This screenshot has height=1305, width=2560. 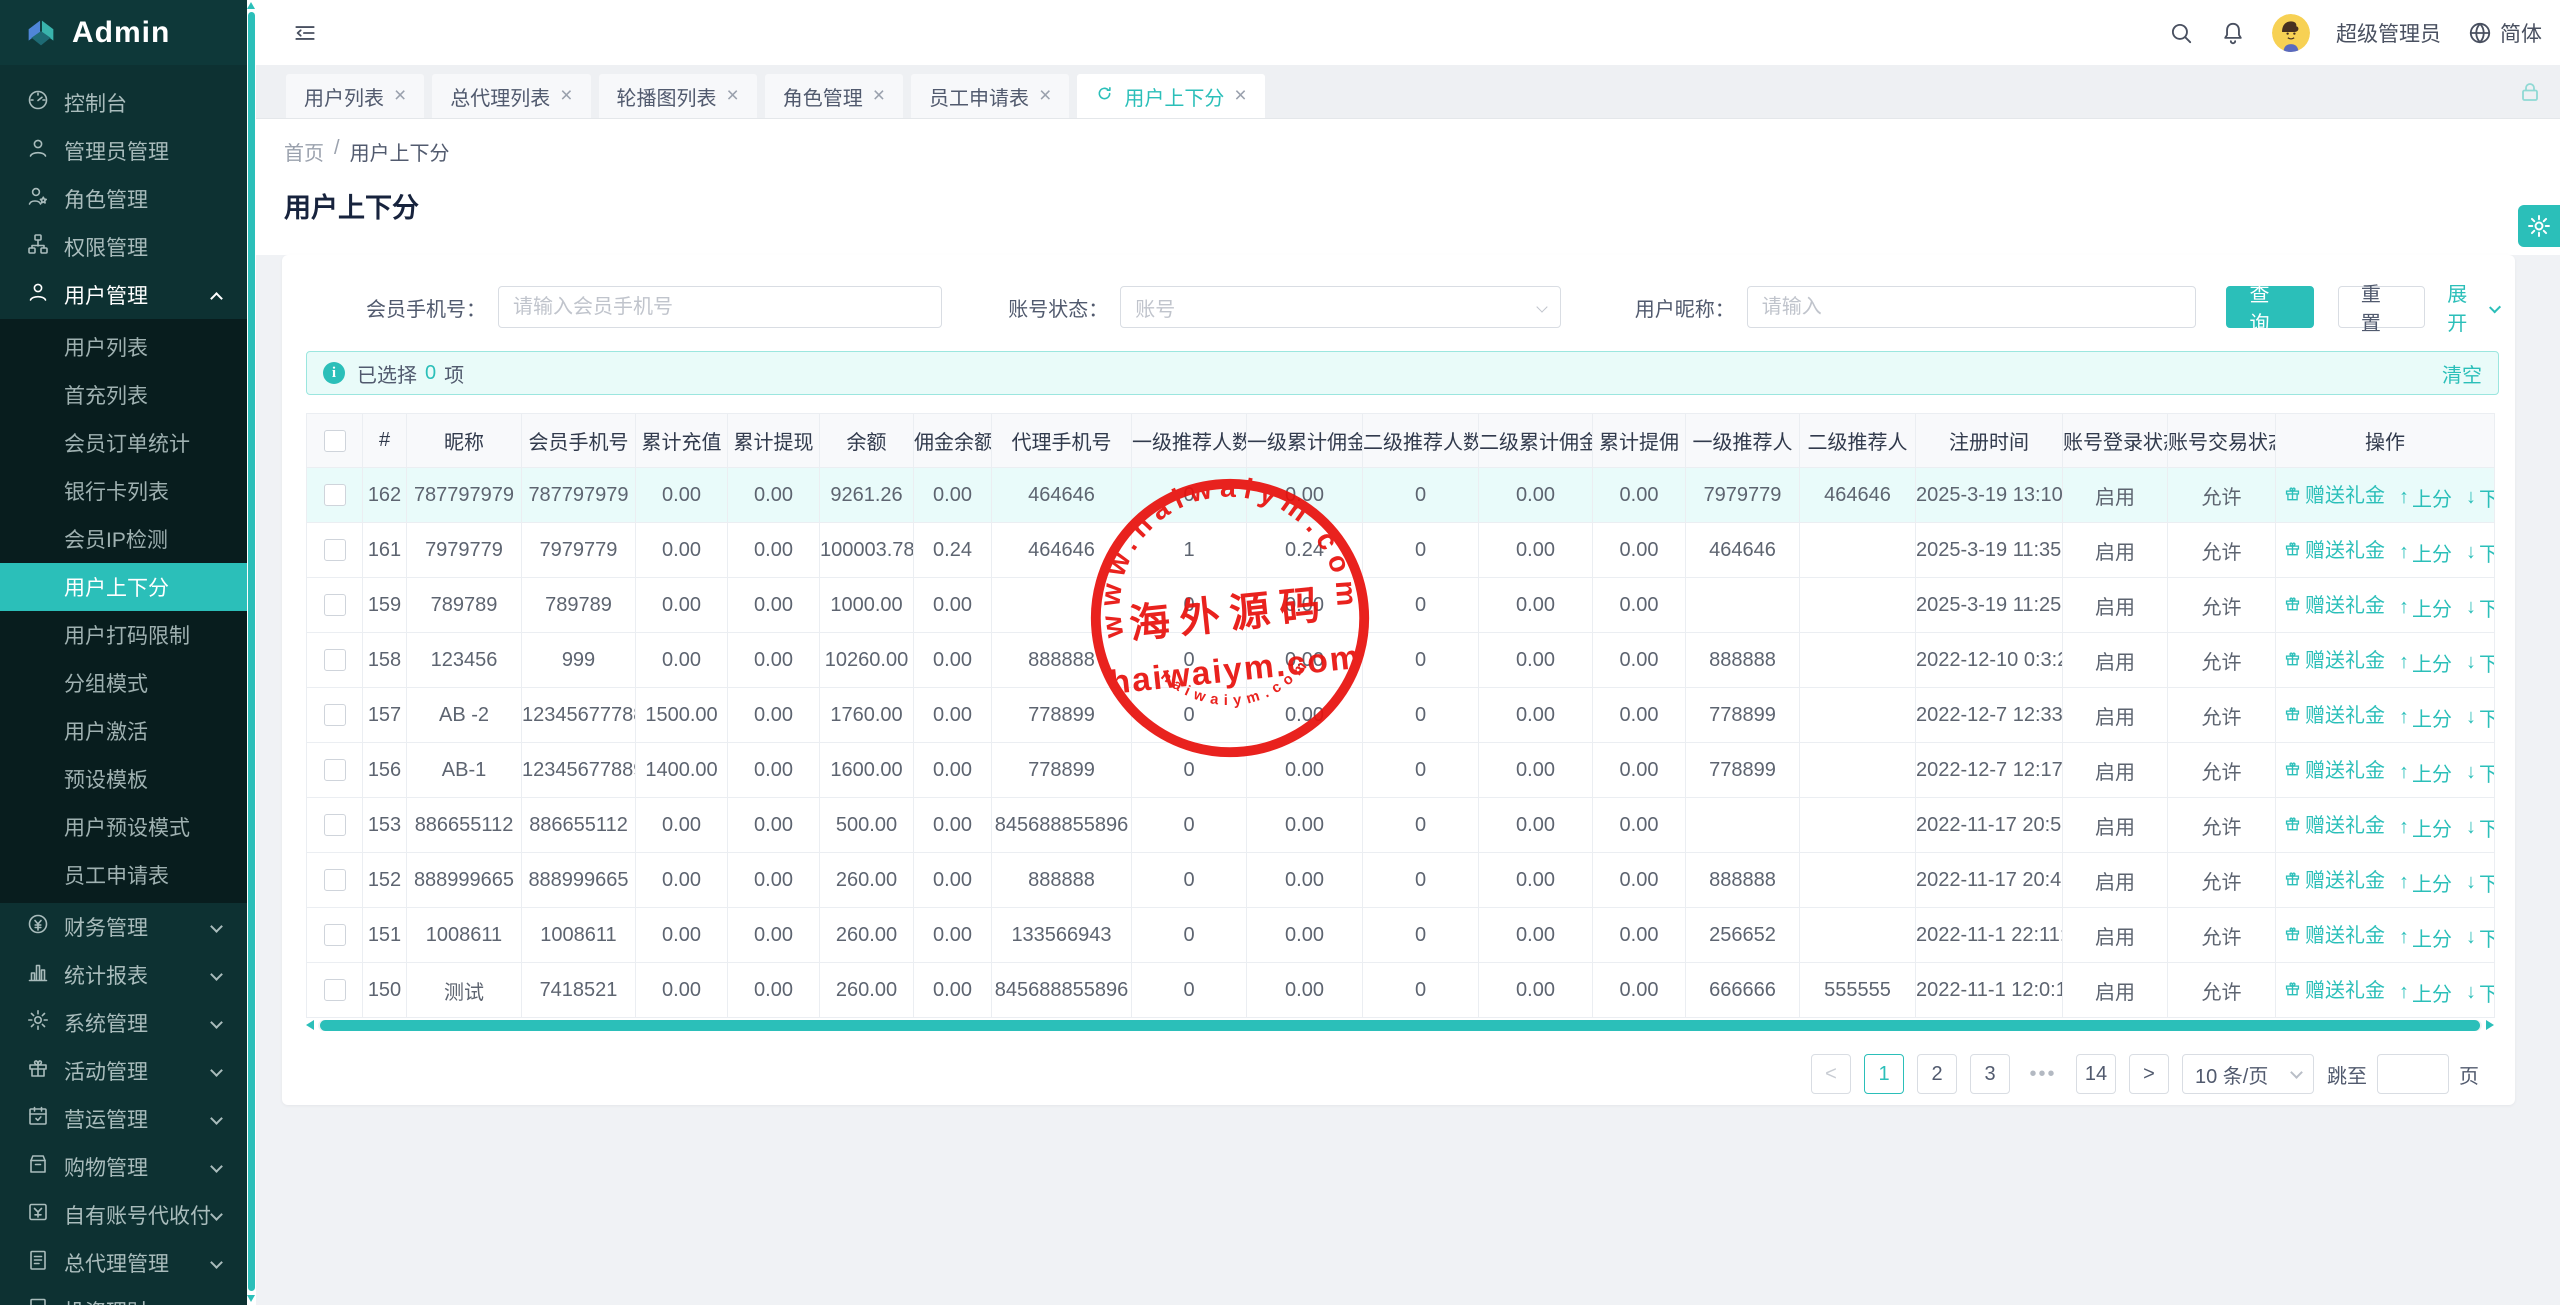 I want to click on sidebar-subitem: 分组模式, so click(x=123, y=683).